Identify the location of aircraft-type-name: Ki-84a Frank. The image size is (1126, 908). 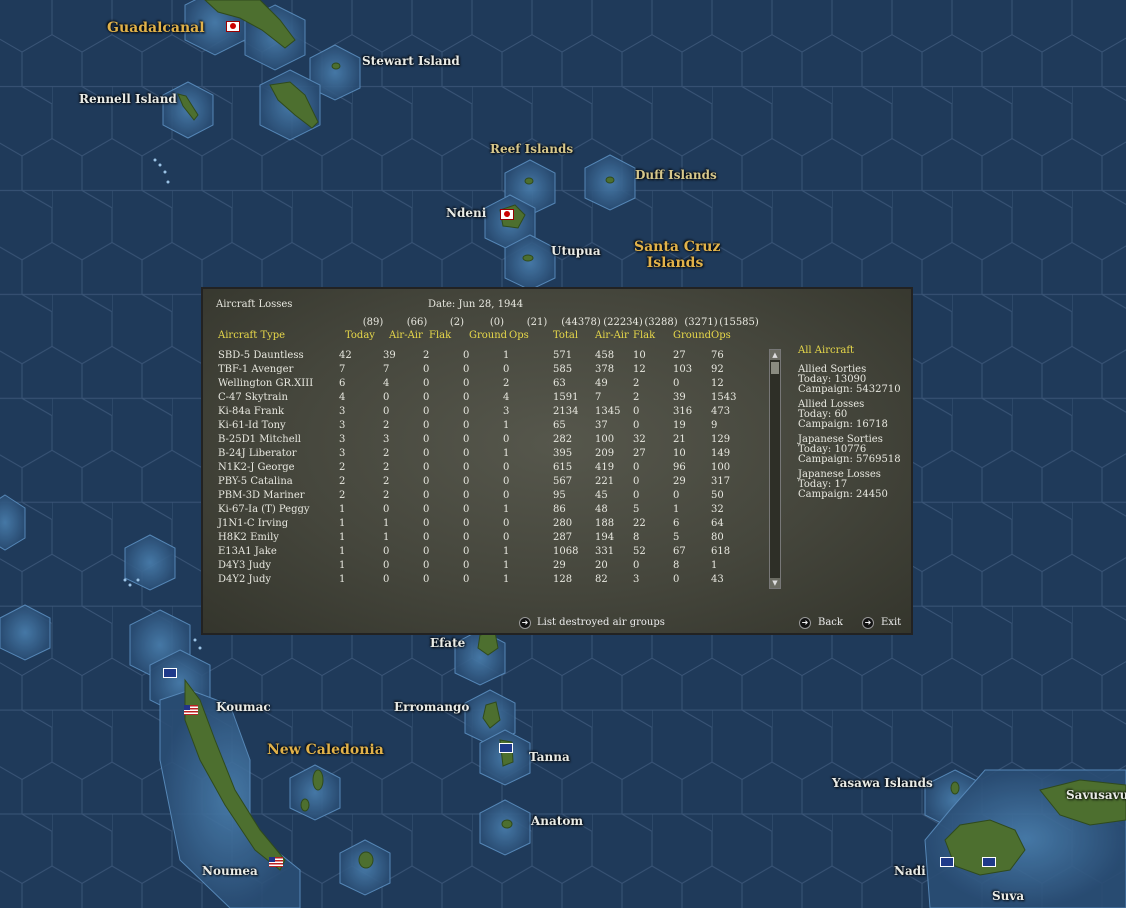
(251, 411).